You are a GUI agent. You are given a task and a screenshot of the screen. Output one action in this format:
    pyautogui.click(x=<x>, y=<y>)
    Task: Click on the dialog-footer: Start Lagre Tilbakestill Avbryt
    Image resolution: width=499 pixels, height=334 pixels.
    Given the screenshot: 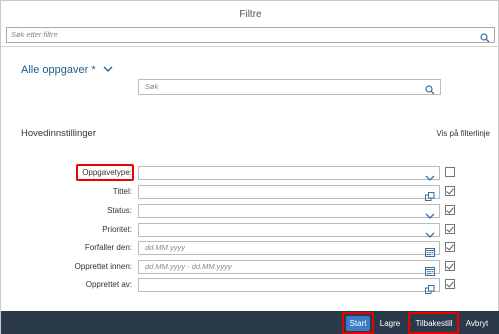 What is the action you would take?
    pyautogui.click(x=250, y=322)
    